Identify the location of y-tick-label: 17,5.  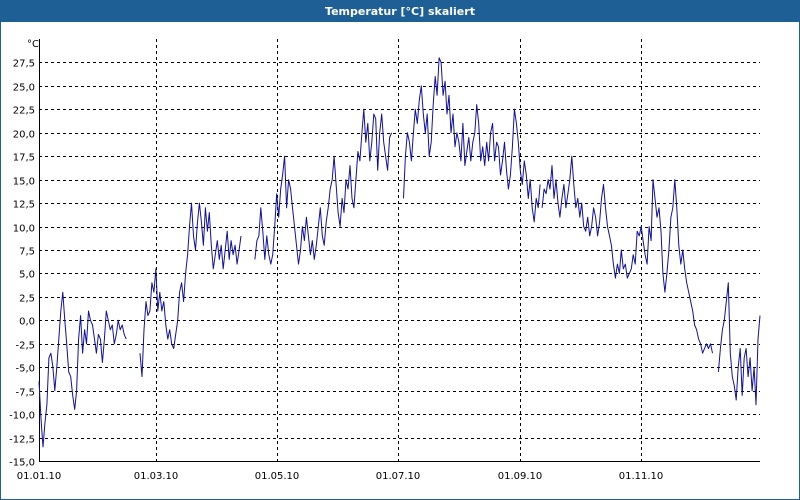
(24, 158).